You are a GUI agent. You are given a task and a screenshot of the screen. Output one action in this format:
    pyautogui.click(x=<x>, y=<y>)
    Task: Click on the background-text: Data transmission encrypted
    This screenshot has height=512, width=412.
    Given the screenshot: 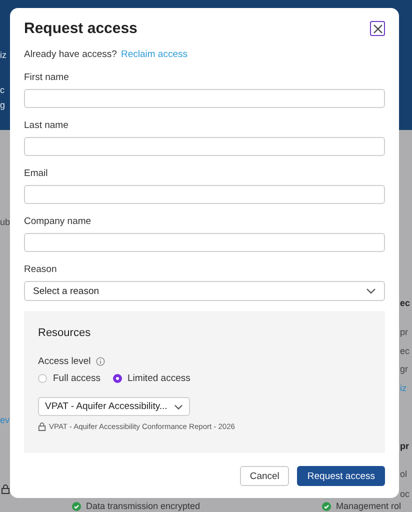 What is the action you would take?
    pyautogui.click(x=143, y=506)
    